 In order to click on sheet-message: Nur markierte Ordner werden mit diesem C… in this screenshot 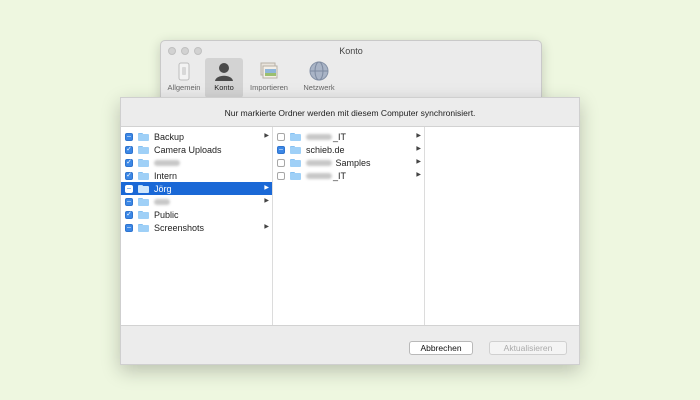, I will do `click(350, 113)`.